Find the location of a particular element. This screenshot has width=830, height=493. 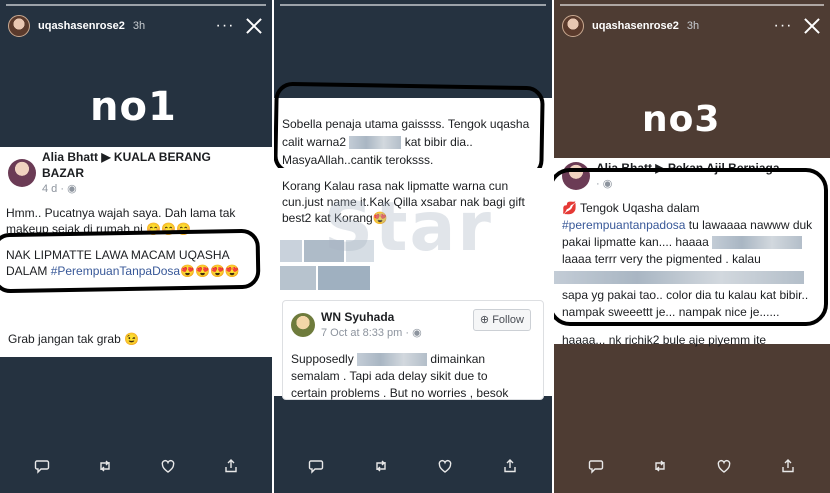

shared-line-2: semalam . Tapi ada delay sikit due to is located at coordinates (389, 376).